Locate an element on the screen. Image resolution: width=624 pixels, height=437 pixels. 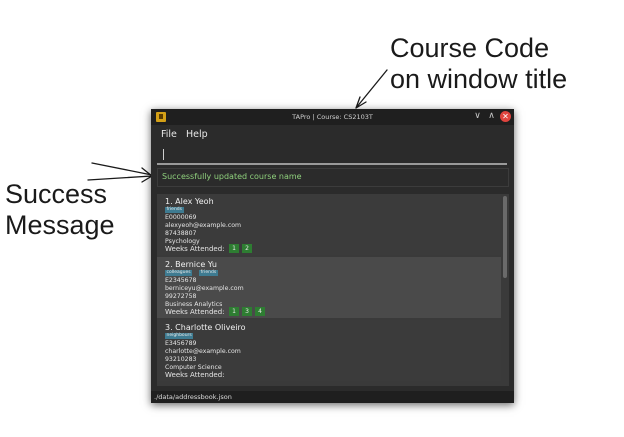
text-caret is located at coordinates (163, 154).